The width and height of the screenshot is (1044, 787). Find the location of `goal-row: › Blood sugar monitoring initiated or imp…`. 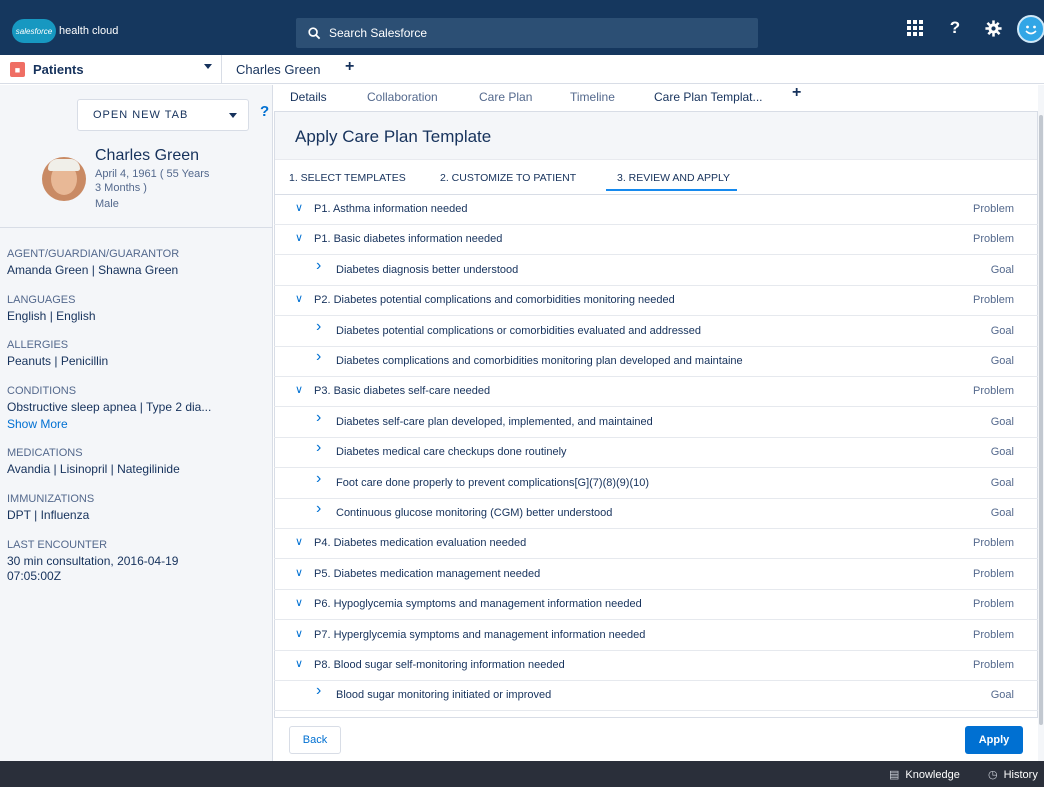

goal-row: › Blood sugar monitoring initiated or imp… is located at coordinates (656, 696).